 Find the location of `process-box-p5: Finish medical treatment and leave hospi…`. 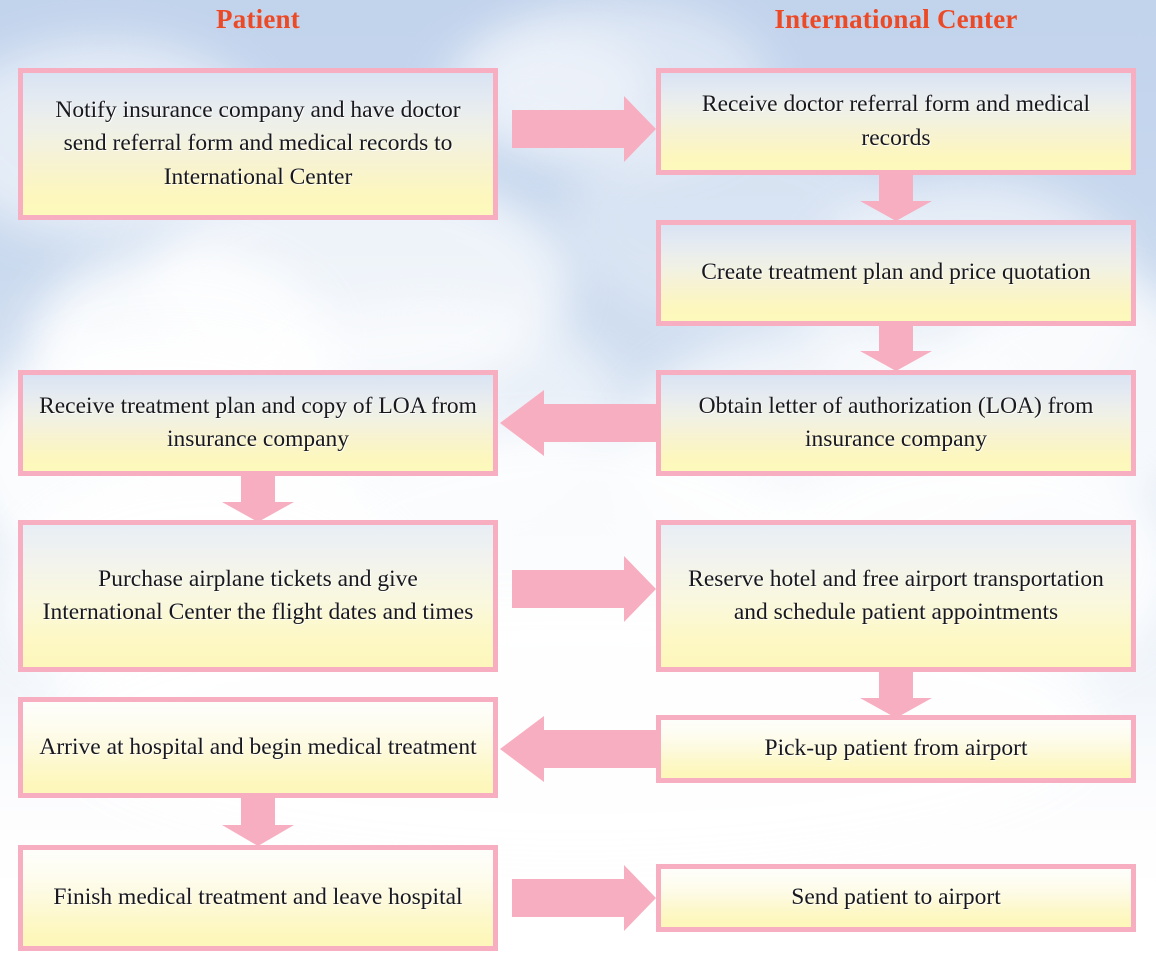

process-box-p5: Finish medical treatment and leave hospi… is located at coordinates (258, 898).